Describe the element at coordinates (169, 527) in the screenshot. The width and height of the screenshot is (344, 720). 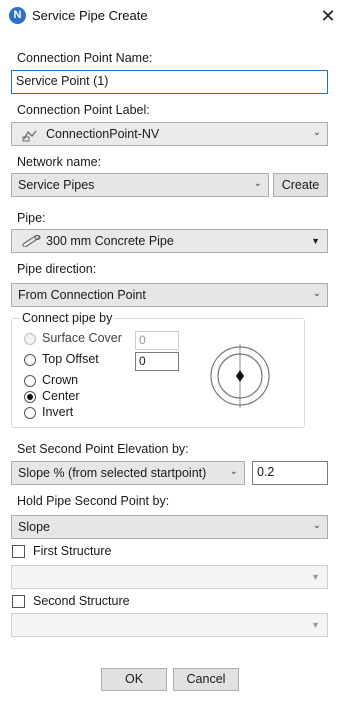
I see `hold-second-point-select: Slope ⌄` at that location.